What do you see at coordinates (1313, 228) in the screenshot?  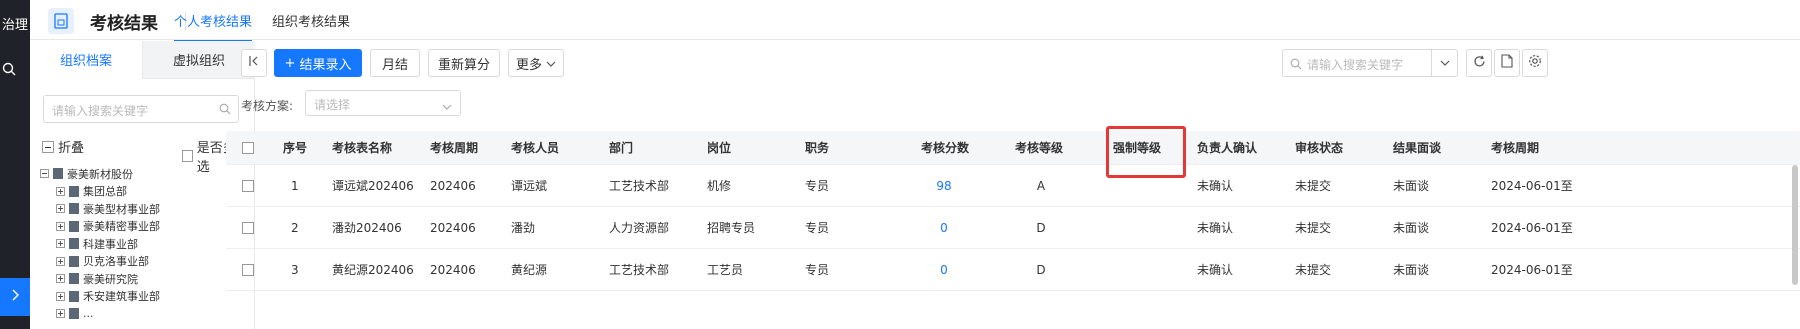 I see `cell-review-status: 未提交` at bounding box center [1313, 228].